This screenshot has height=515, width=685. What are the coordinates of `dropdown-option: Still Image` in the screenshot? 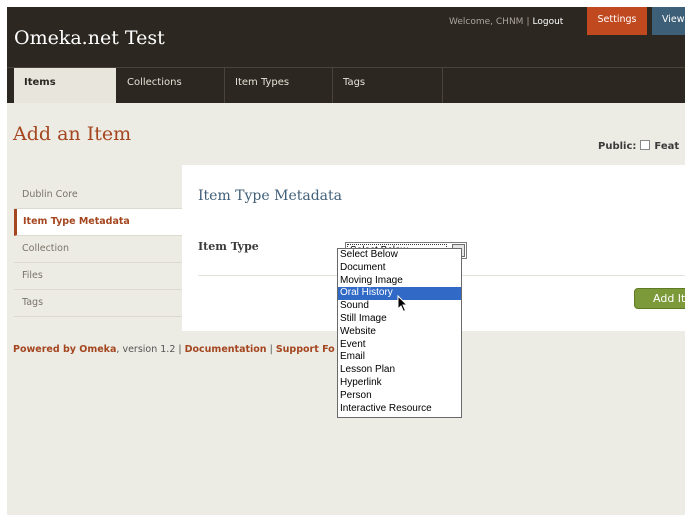 It's located at (399, 319).